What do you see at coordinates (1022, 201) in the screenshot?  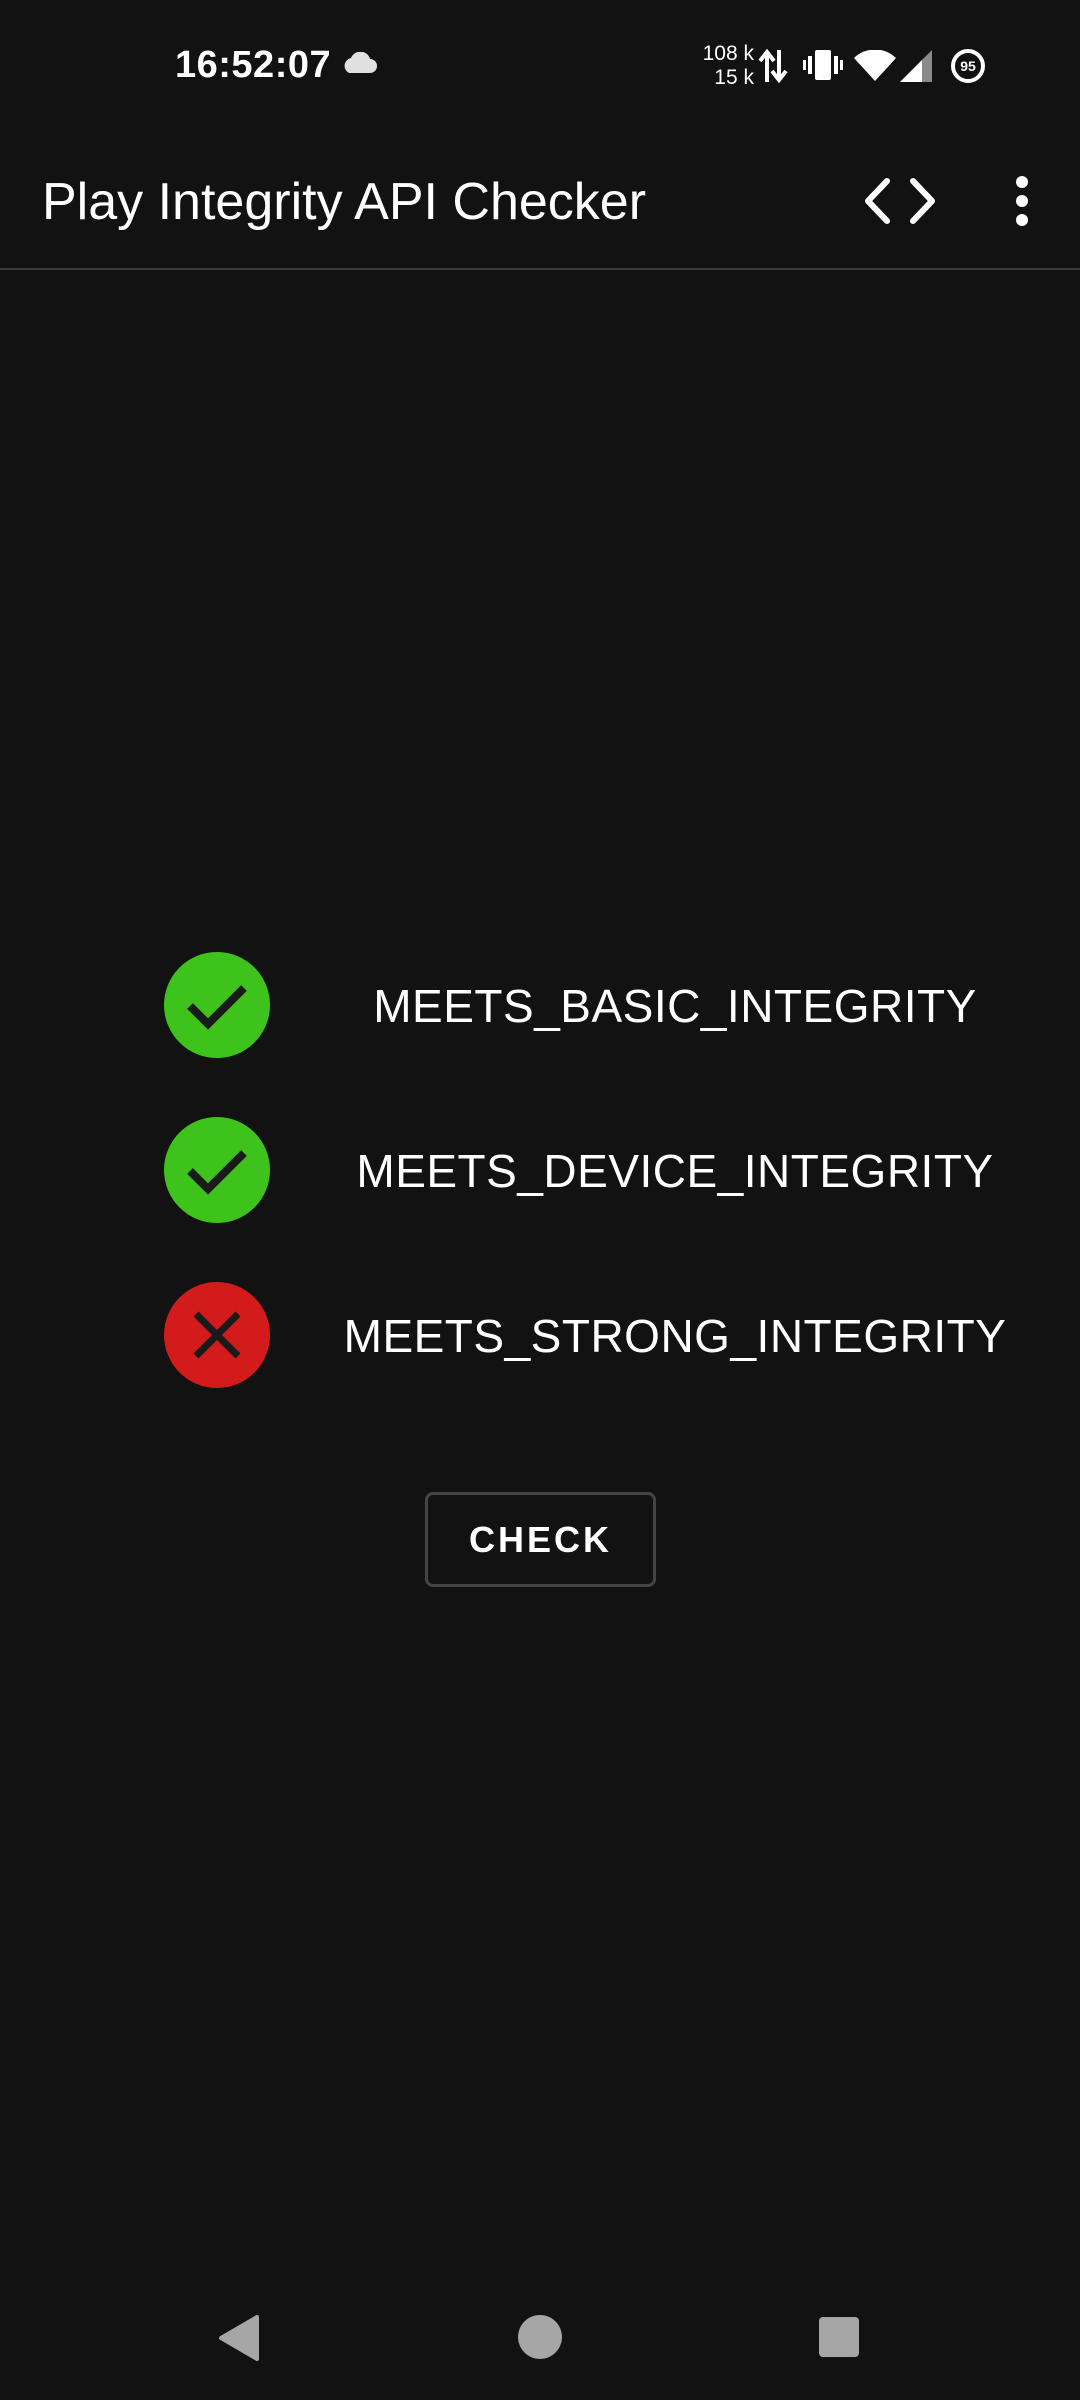 I see `more-vert-icon` at bounding box center [1022, 201].